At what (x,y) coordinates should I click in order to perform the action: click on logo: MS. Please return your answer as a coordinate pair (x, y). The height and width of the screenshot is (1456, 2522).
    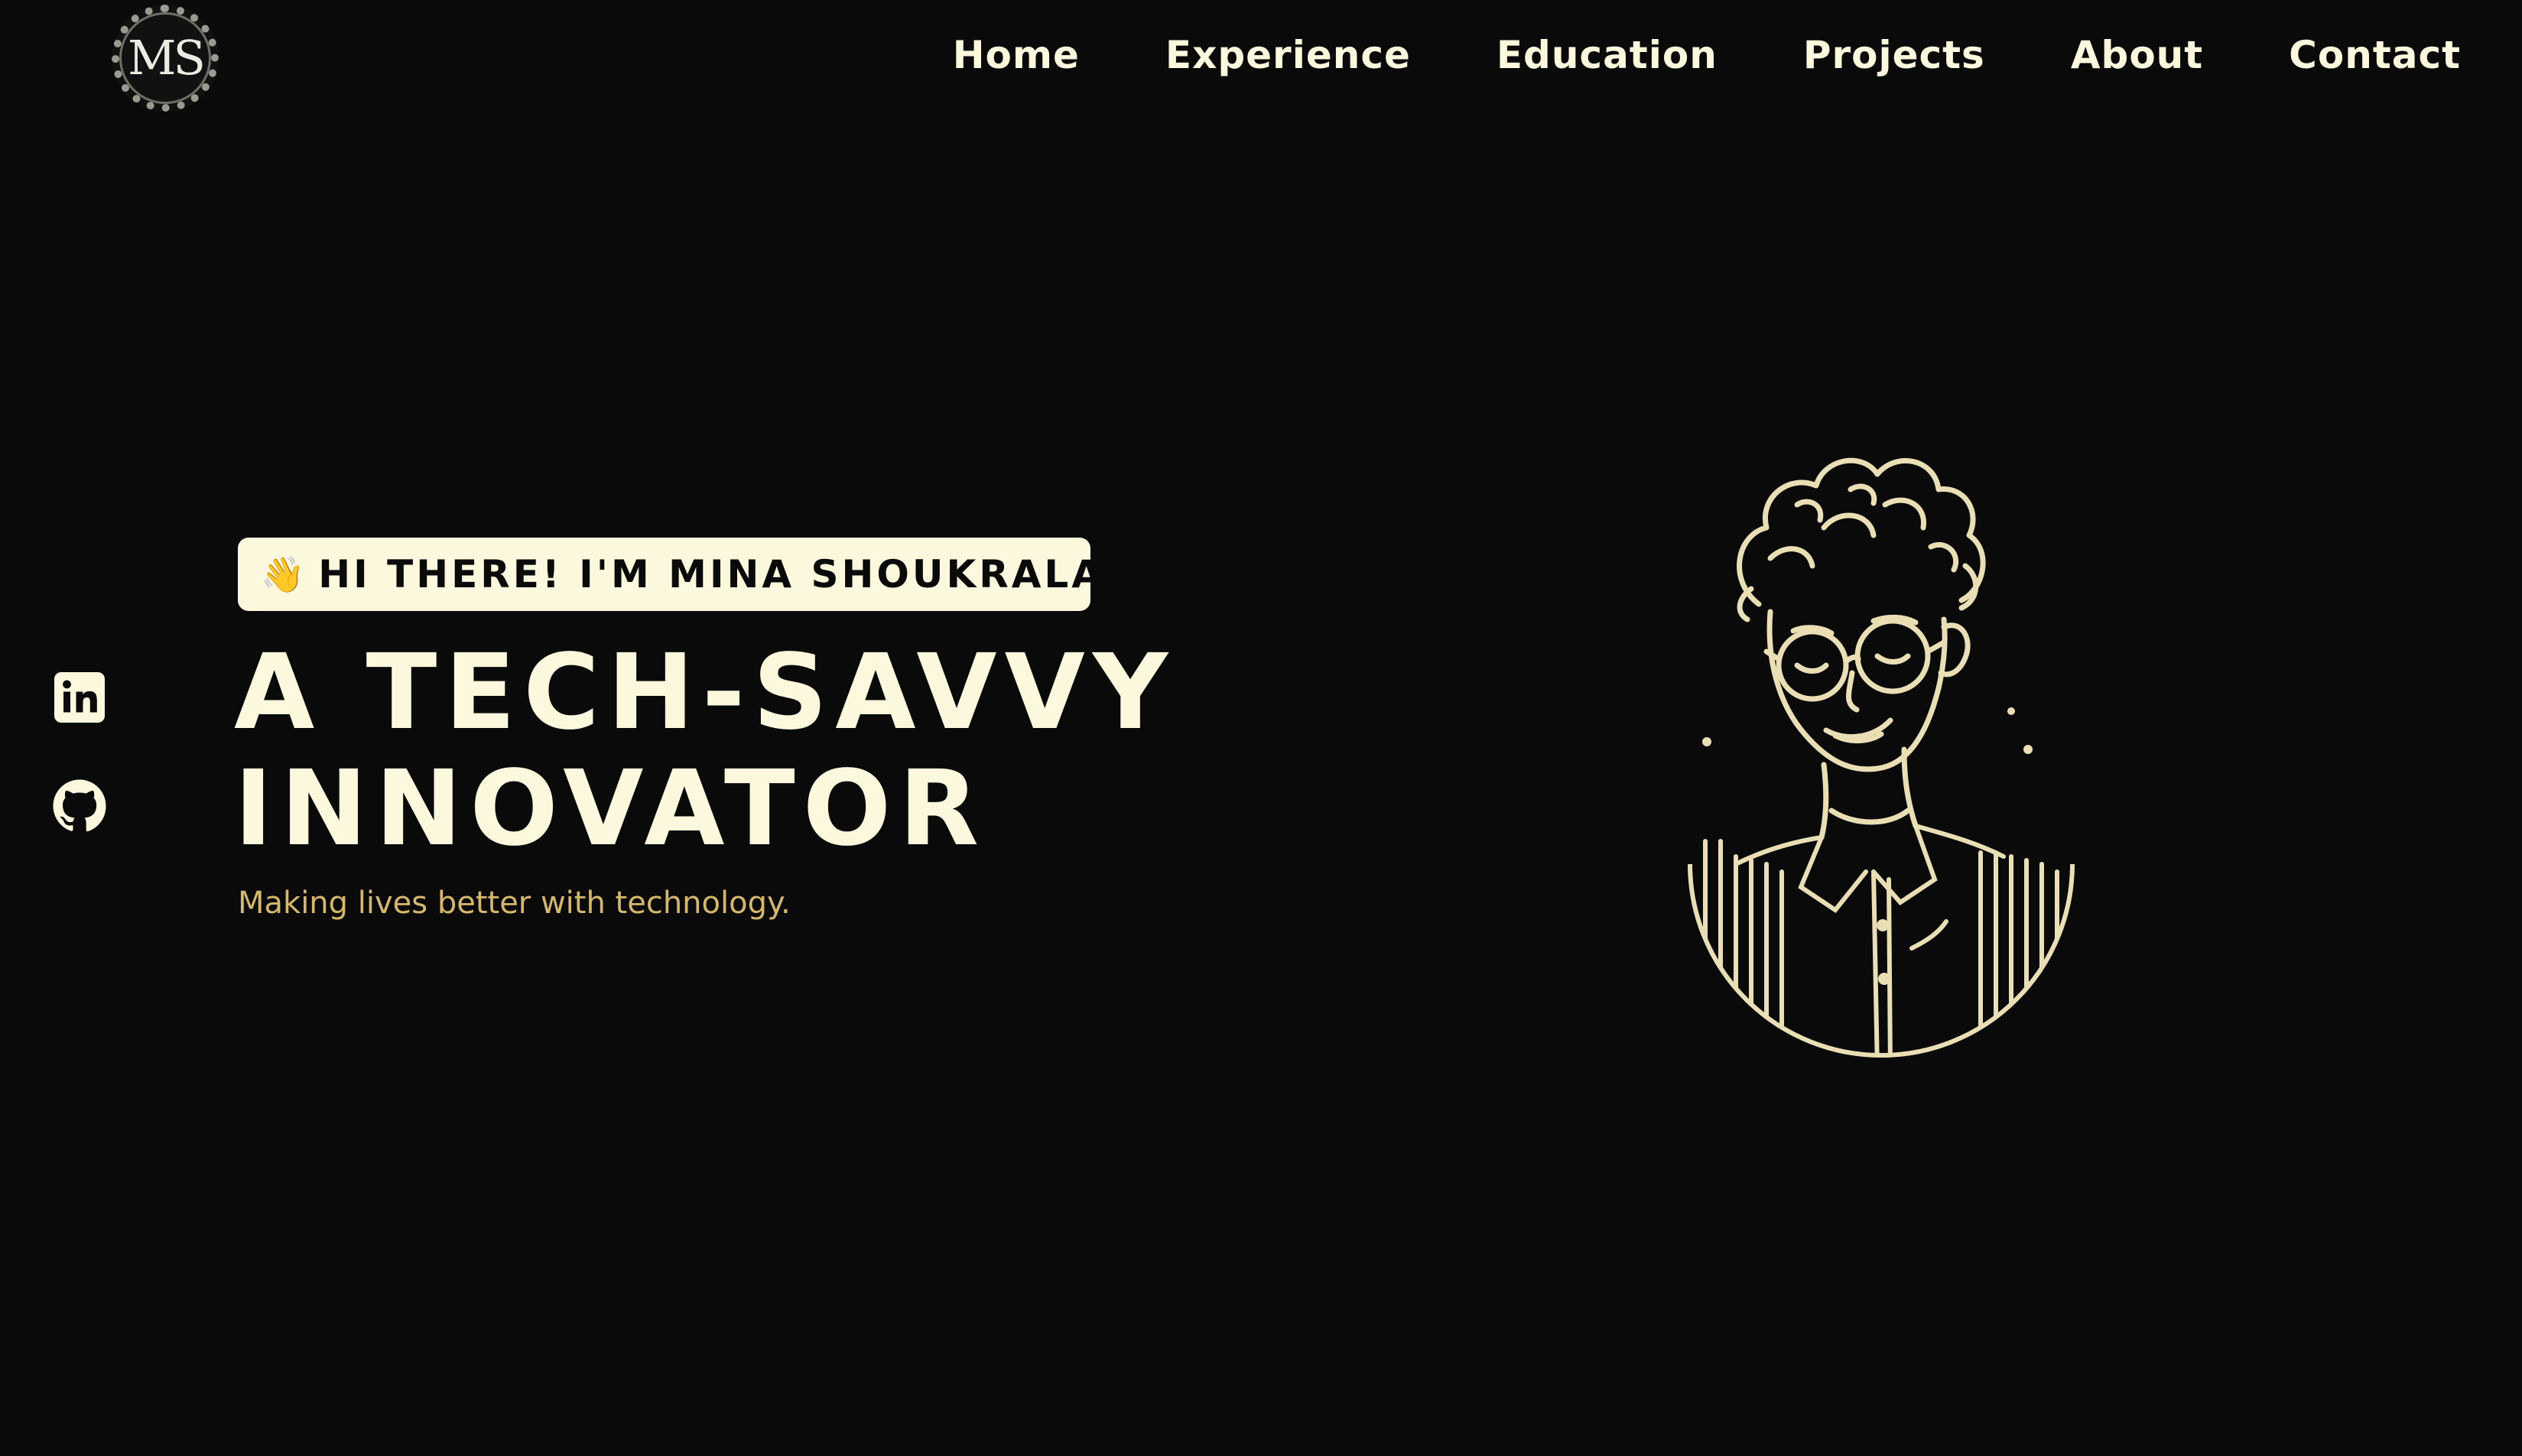
    Looking at the image, I should click on (165, 58).